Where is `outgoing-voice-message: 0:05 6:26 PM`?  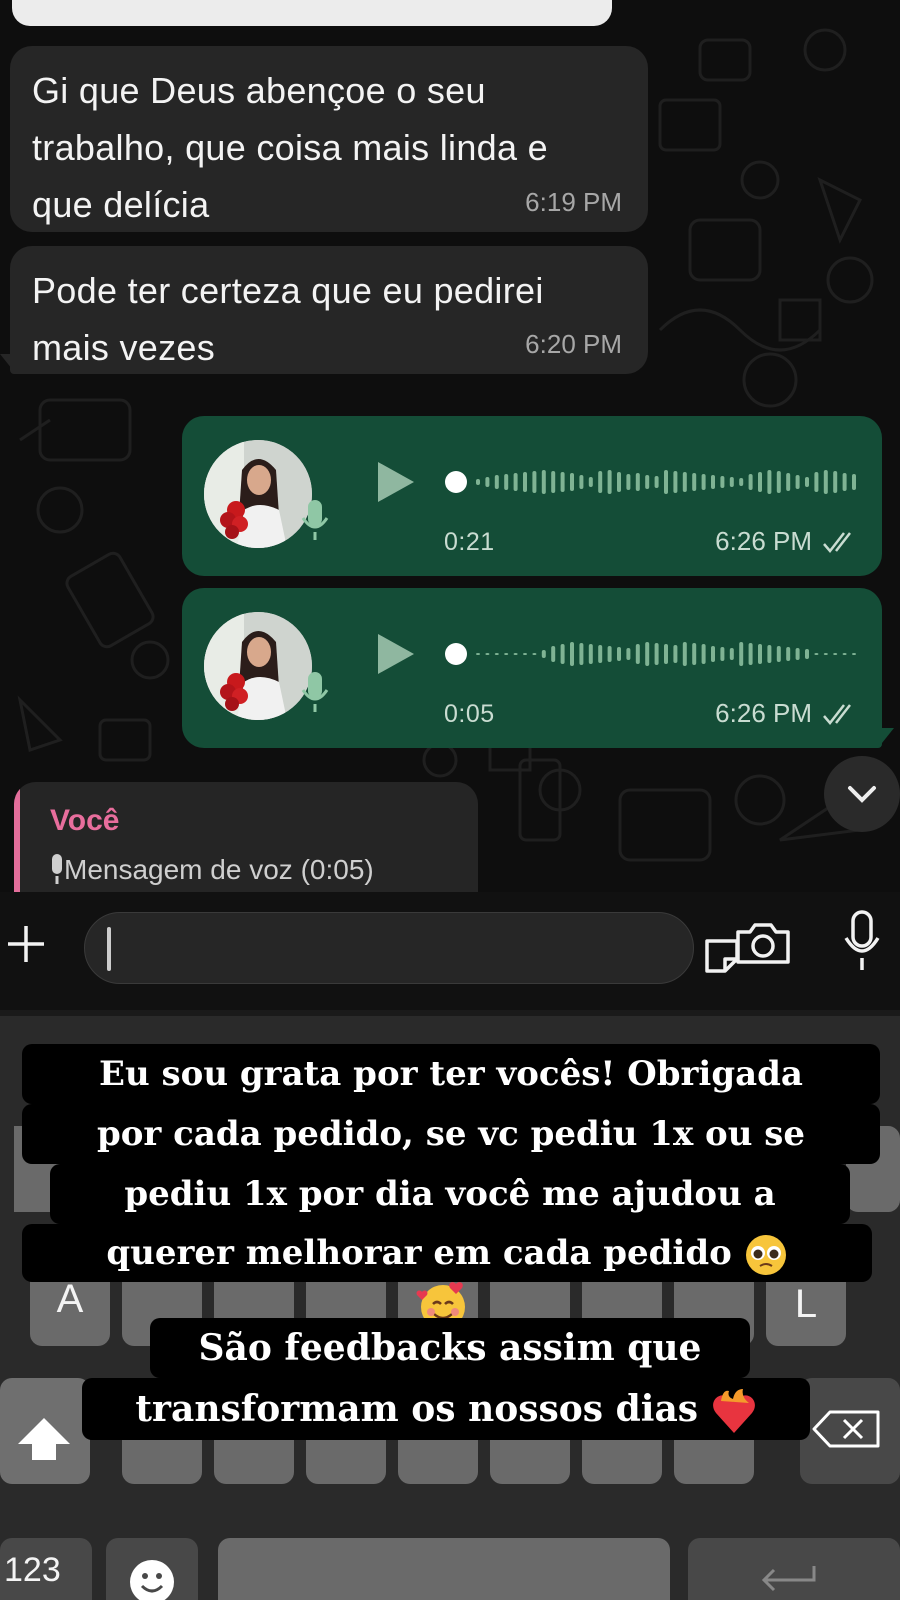 outgoing-voice-message: 0:05 6:26 PM is located at coordinates (532, 668).